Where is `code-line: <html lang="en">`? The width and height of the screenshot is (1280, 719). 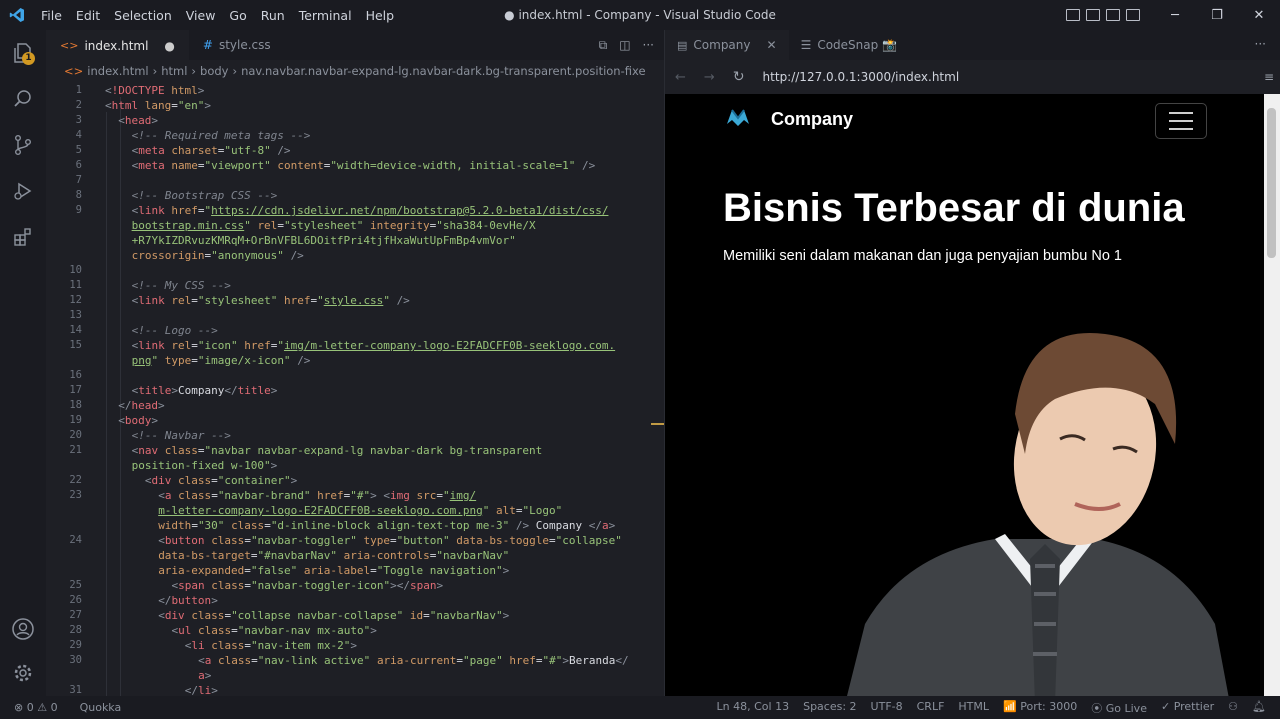
code-line: <html lang="en"> is located at coordinates (158, 105).